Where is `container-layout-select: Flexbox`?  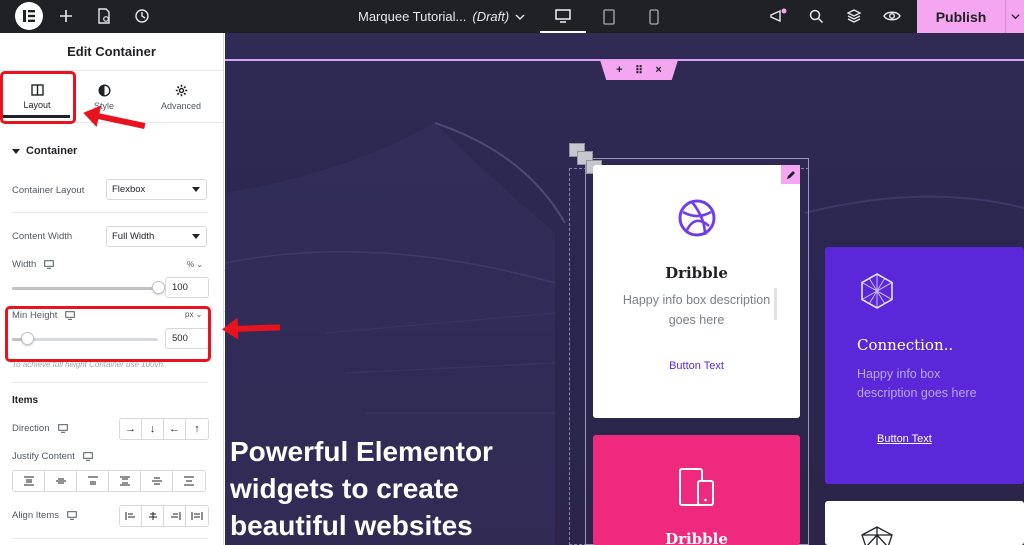 container-layout-select: Flexbox is located at coordinates (156, 189).